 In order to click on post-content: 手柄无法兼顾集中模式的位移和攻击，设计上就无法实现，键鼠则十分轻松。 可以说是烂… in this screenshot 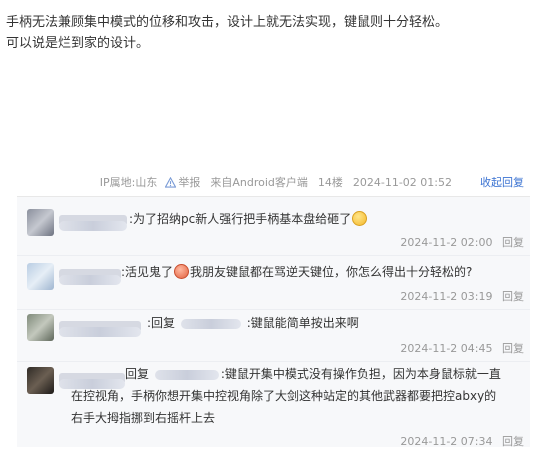, I will do `click(276, 33)`.